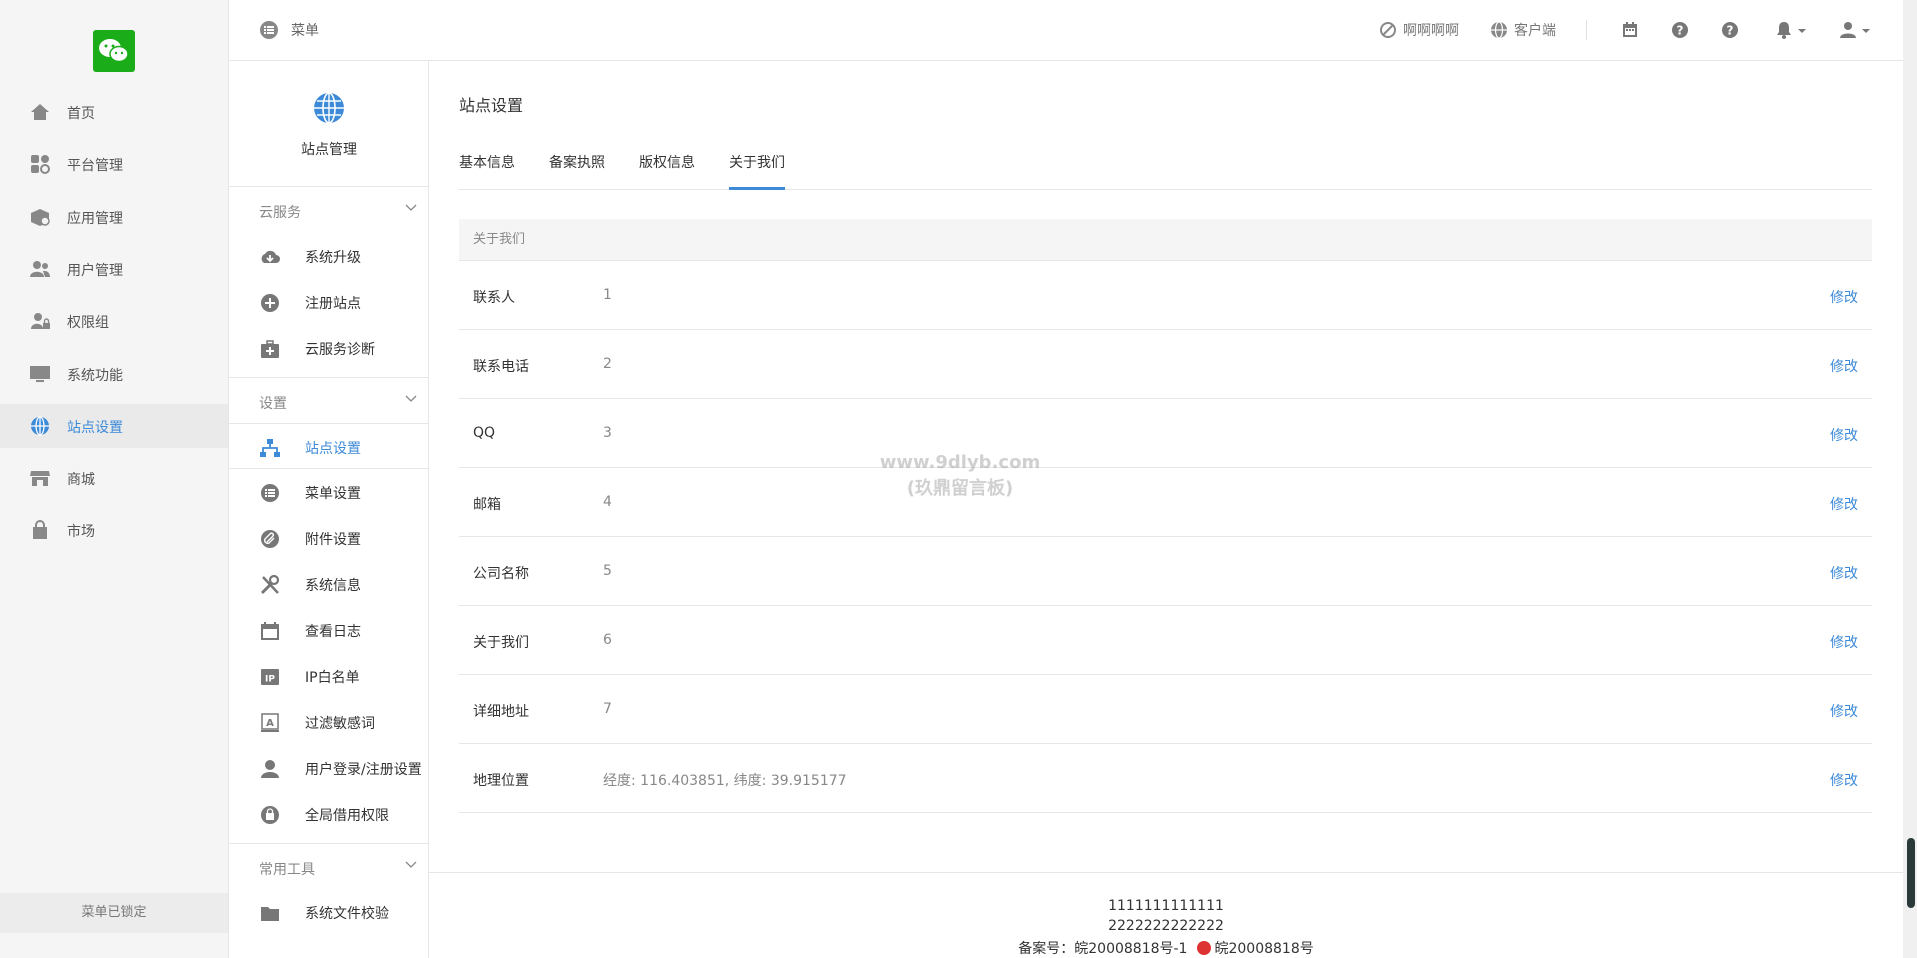  Describe the element at coordinates (1784, 30) in the screenshot. I see `bell-icon` at that location.